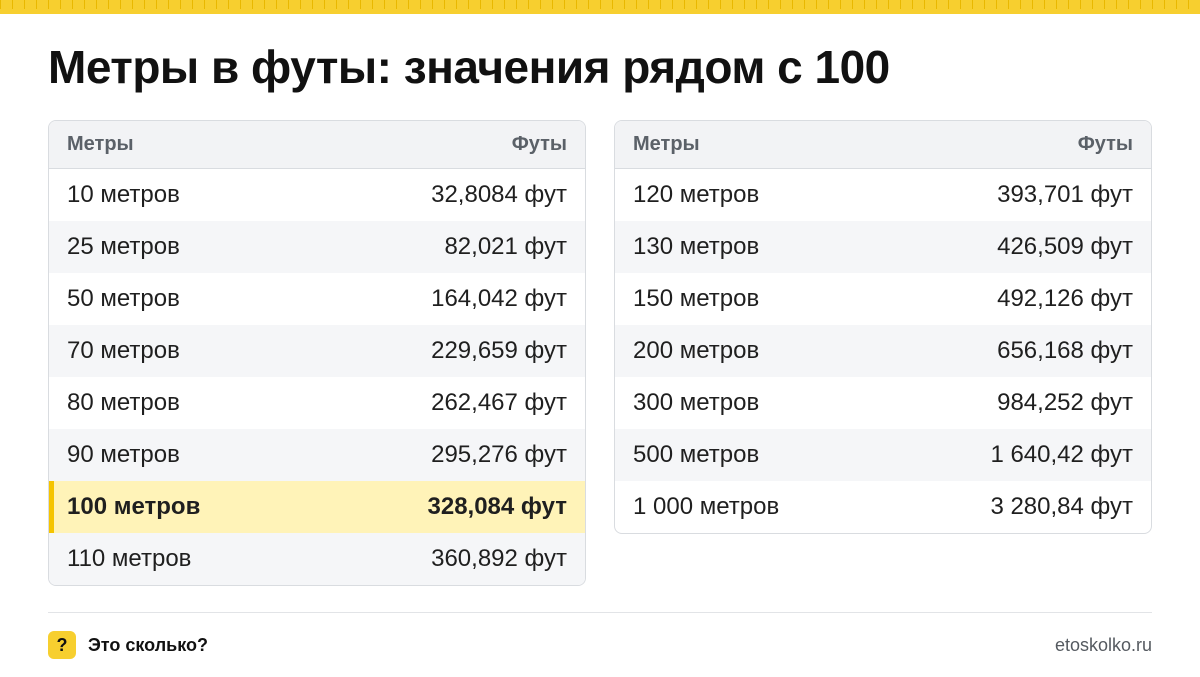 The width and height of the screenshot is (1200, 677). I want to click on table-row-highlighted: 100 метров 328,084 фут, so click(317, 507).